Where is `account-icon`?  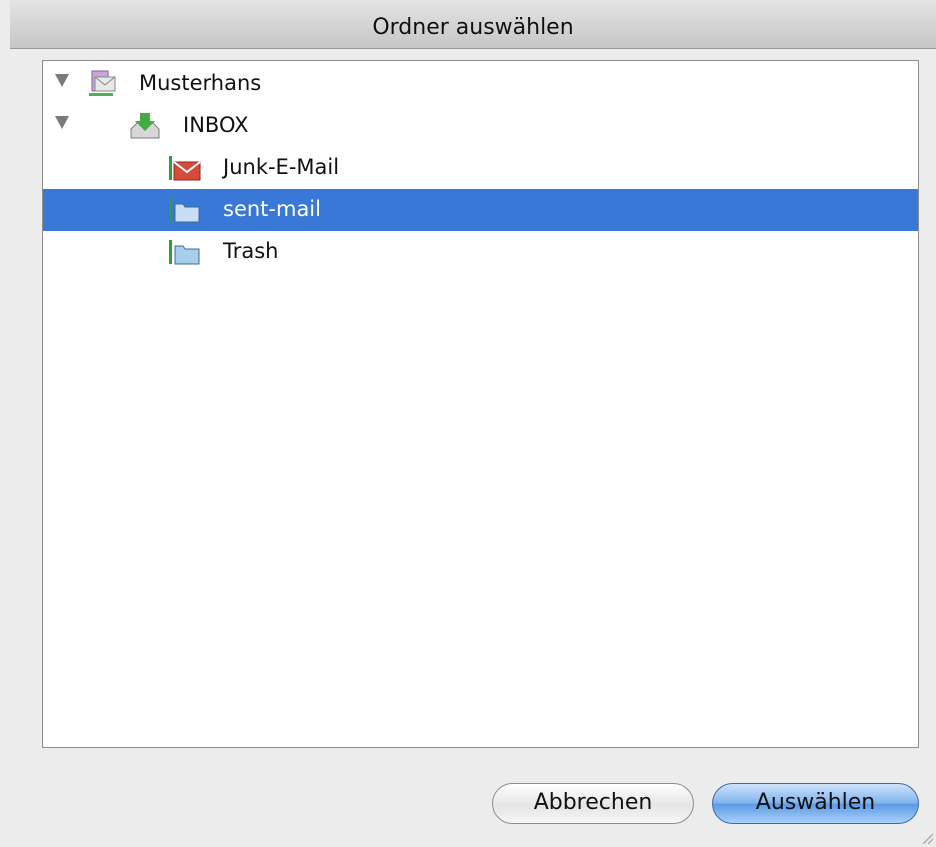 account-icon is located at coordinates (102, 83).